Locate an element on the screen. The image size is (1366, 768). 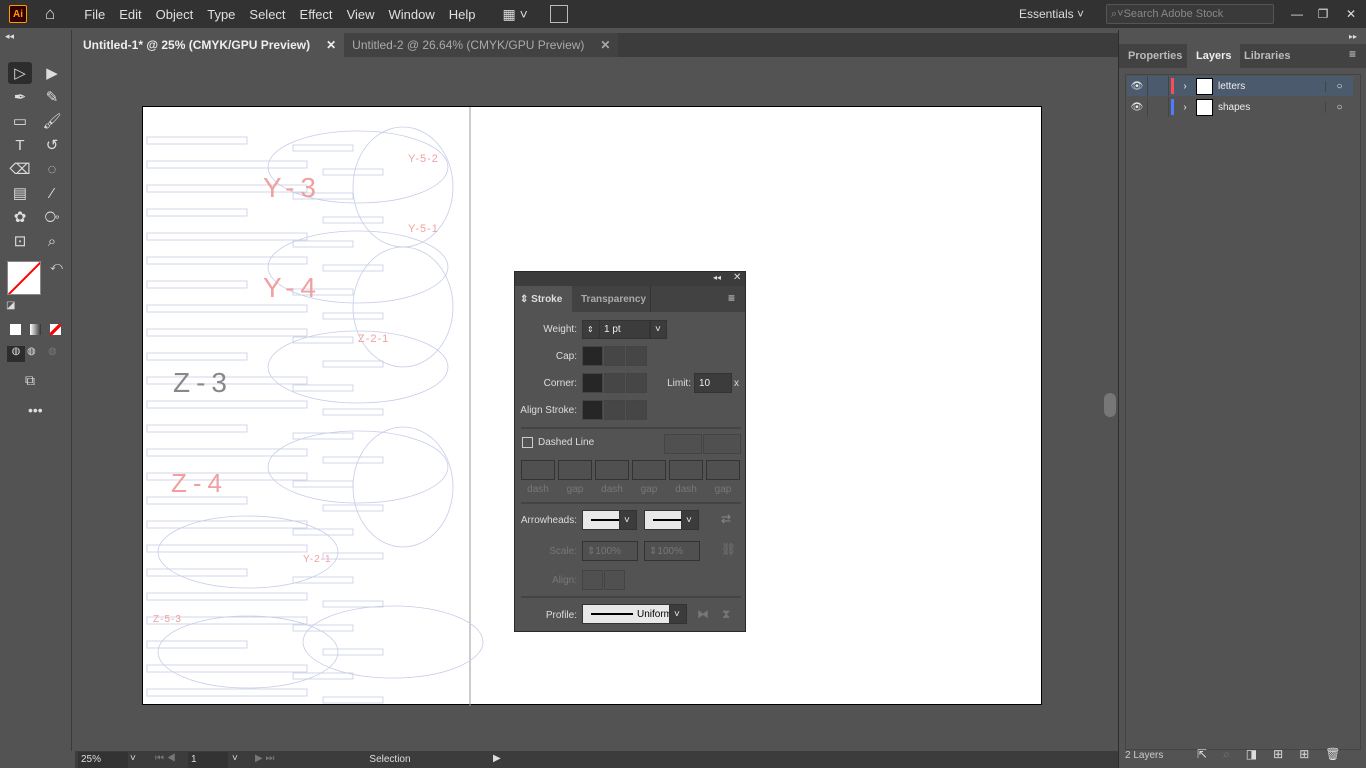
layer-row-letters: 👁 › letters ○ is located at coordinates (1240, 86).